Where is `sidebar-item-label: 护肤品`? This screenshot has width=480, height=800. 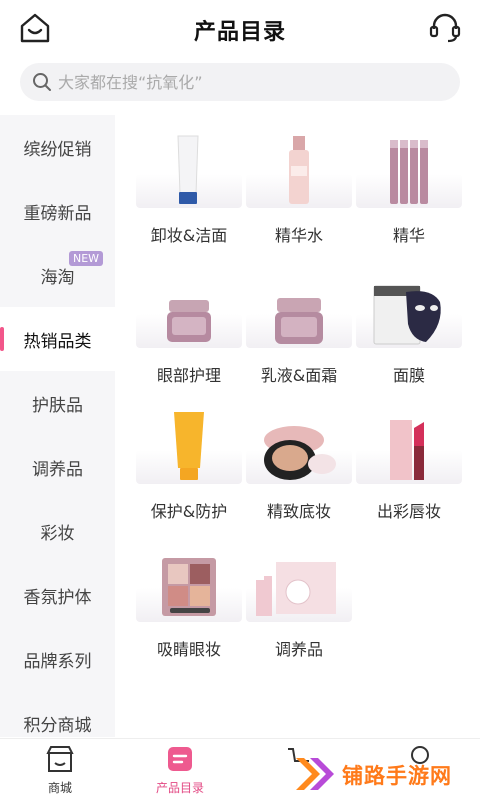 sidebar-item-label: 护肤品 is located at coordinates (57, 405).